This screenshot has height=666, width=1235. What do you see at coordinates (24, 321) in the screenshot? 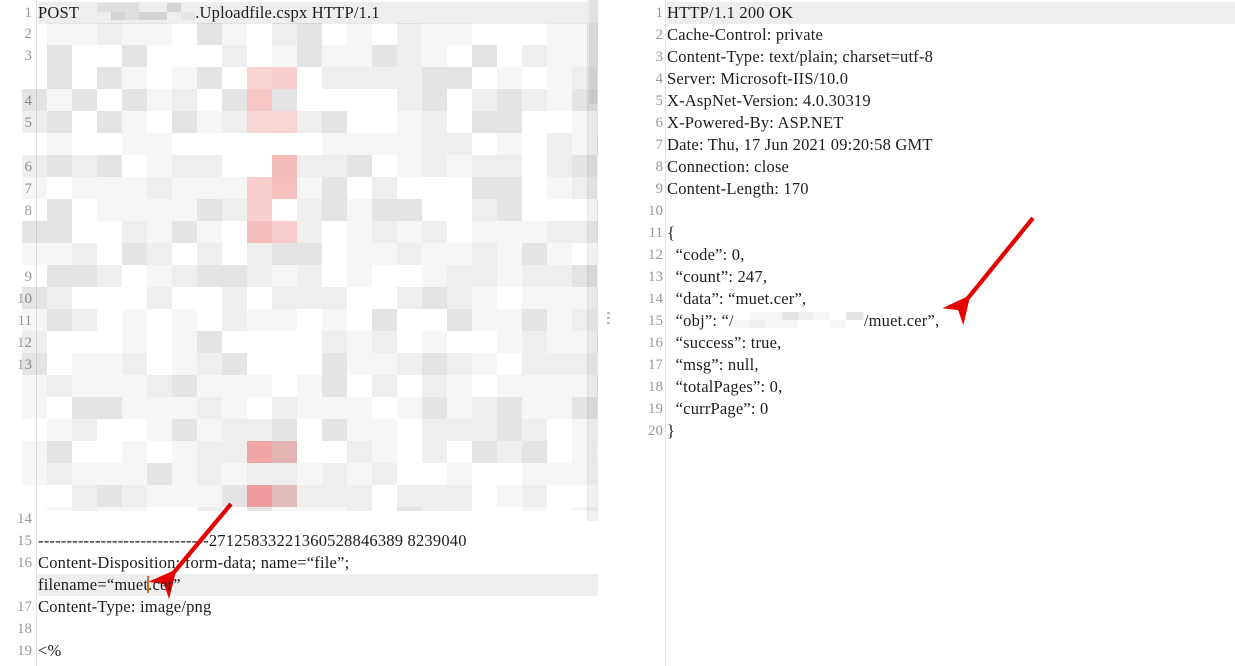
I see `request-lineno-11: 11` at bounding box center [24, 321].